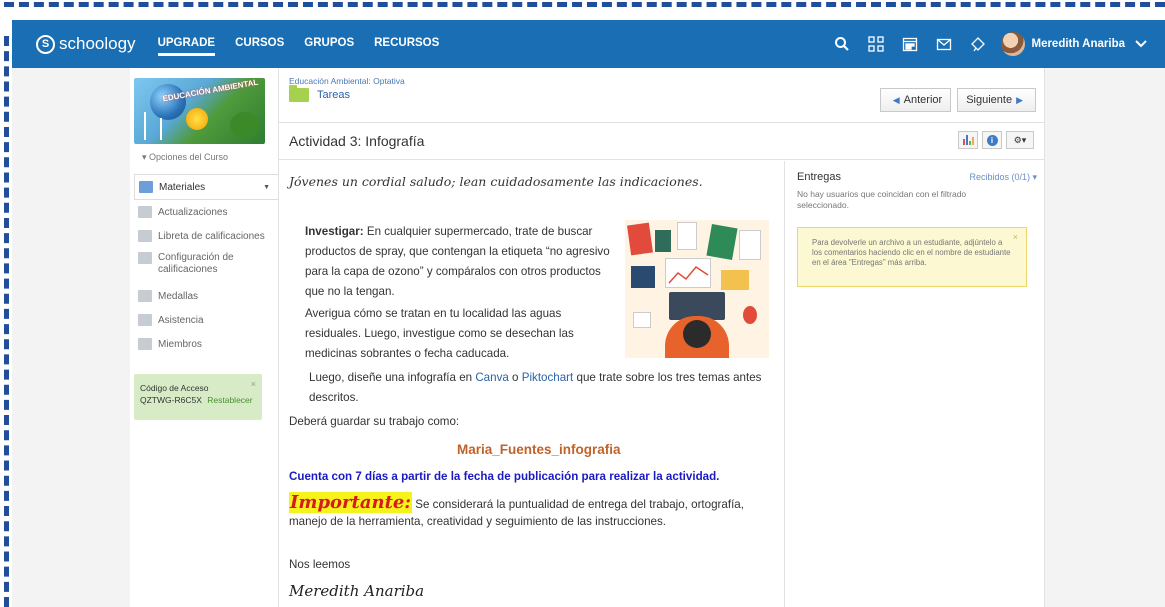 The height and width of the screenshot is (607, 1165). Describe the element at coordinates (697, 289) in the screenshot. I see `infographic-illustration` at that location.